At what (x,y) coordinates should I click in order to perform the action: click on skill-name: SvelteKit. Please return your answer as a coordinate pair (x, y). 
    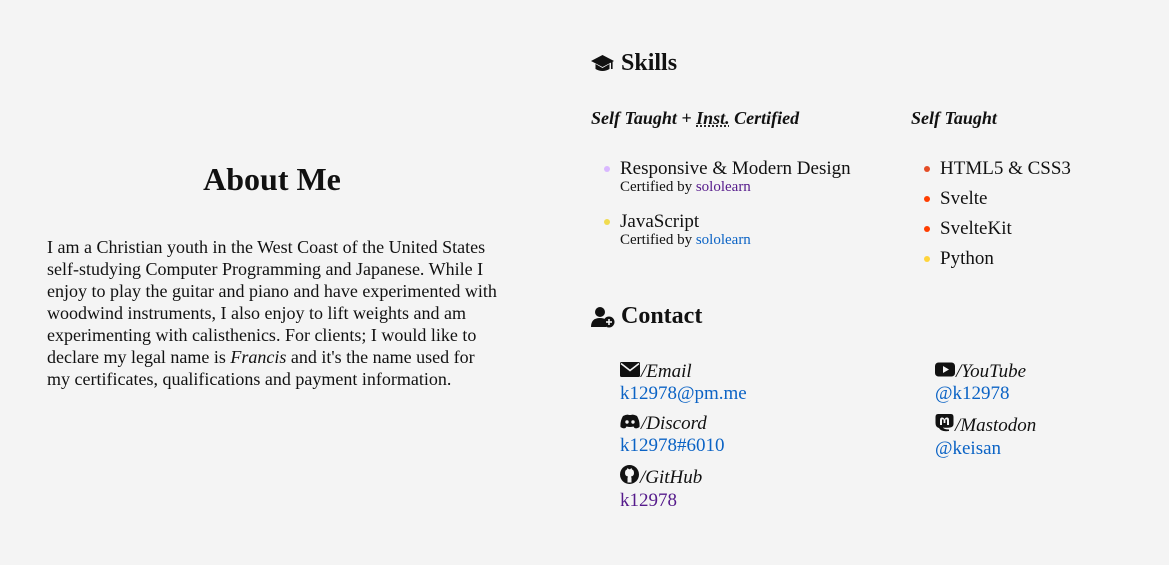
    Looking at the image, I should click on (976, 228).